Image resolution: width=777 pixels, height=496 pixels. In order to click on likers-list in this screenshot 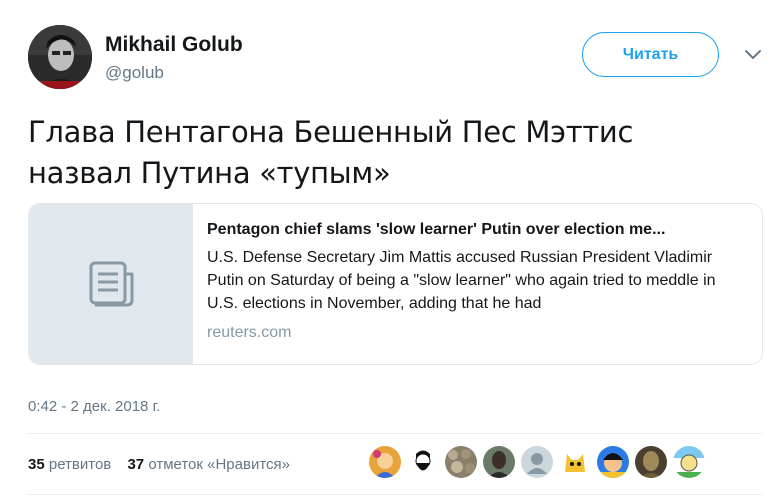, I will do `click(540, 464)`.